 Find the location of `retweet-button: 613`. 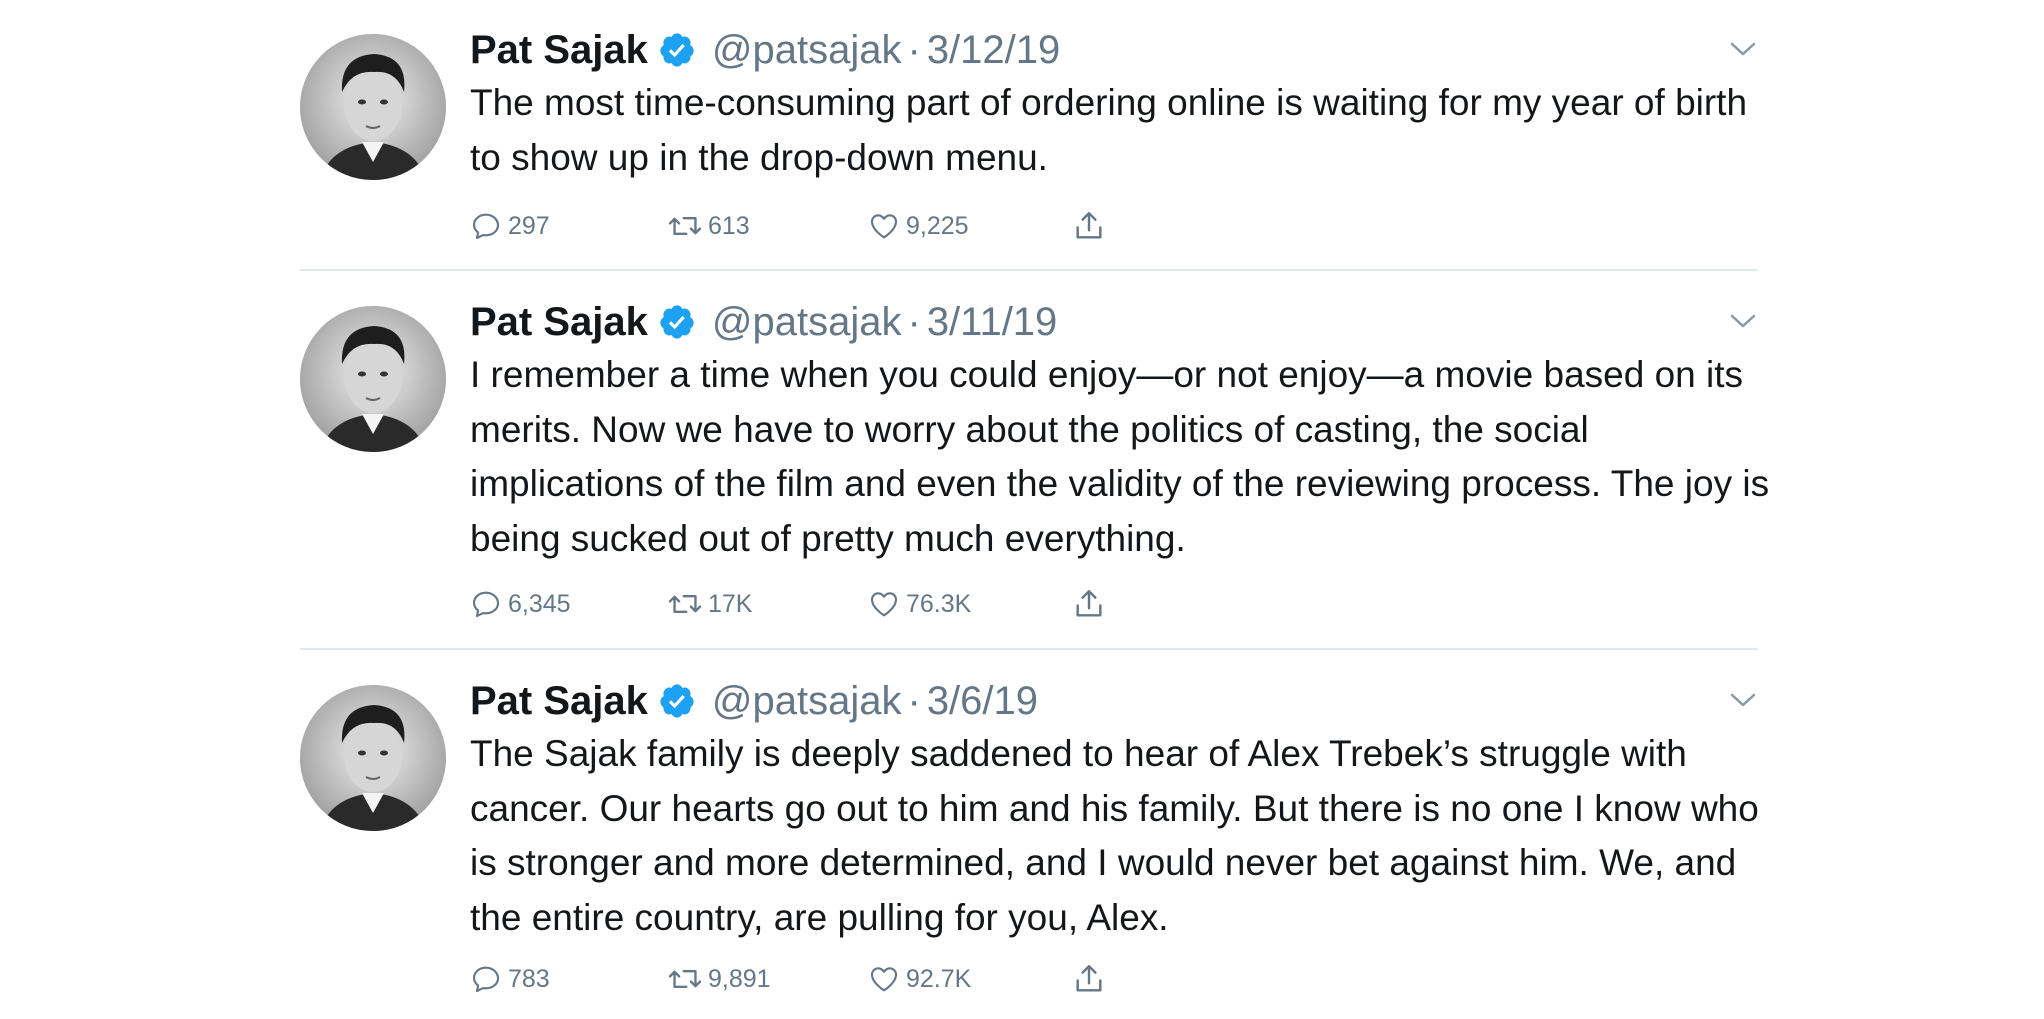

retweet-button: 613 is located at coordinates (709, 226).